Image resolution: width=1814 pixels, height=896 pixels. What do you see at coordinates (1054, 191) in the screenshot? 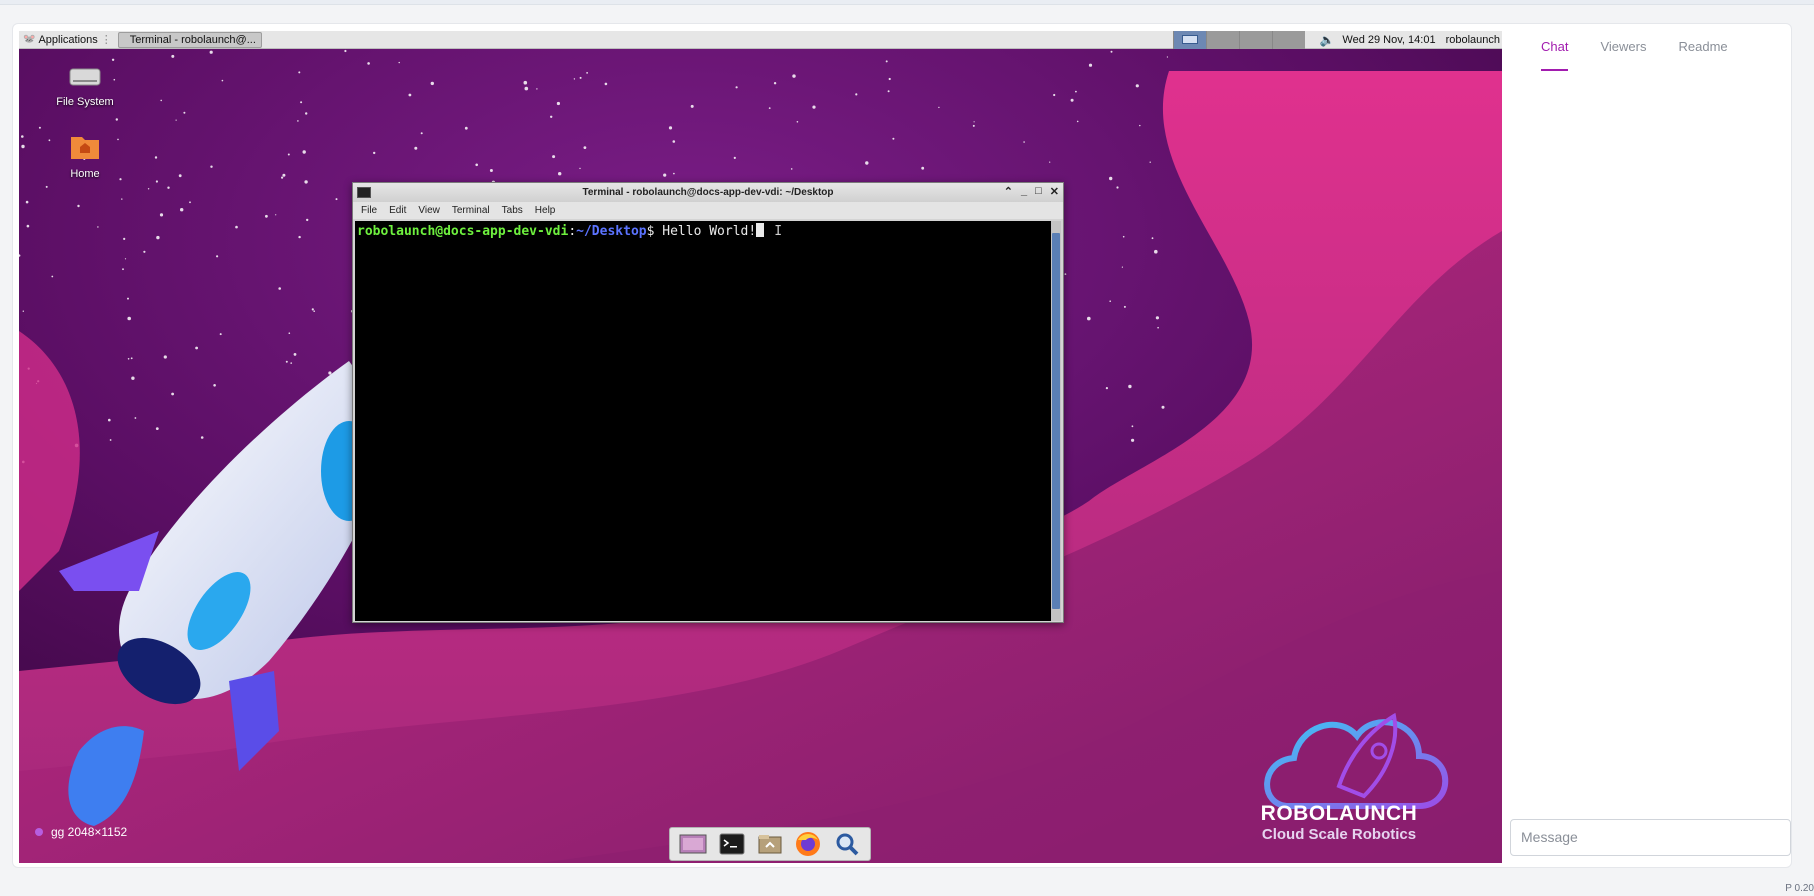
I see `close-button: ✕` at bounding box center [1054, 191].